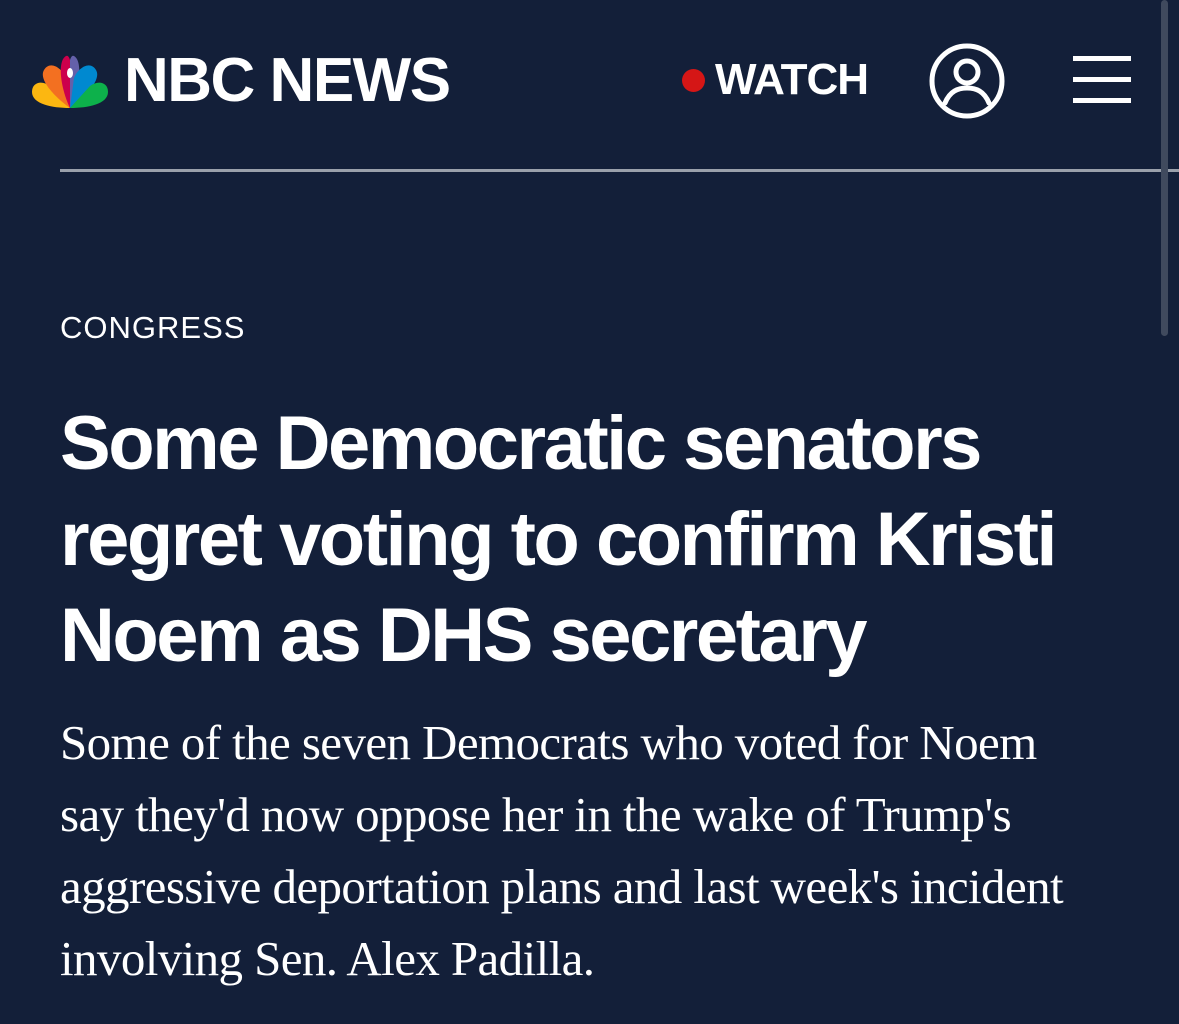  Describe the element at coordinates (559, 539) in the screenshot. I see `headline-line: regret voting to confirm Kristi` at that location.